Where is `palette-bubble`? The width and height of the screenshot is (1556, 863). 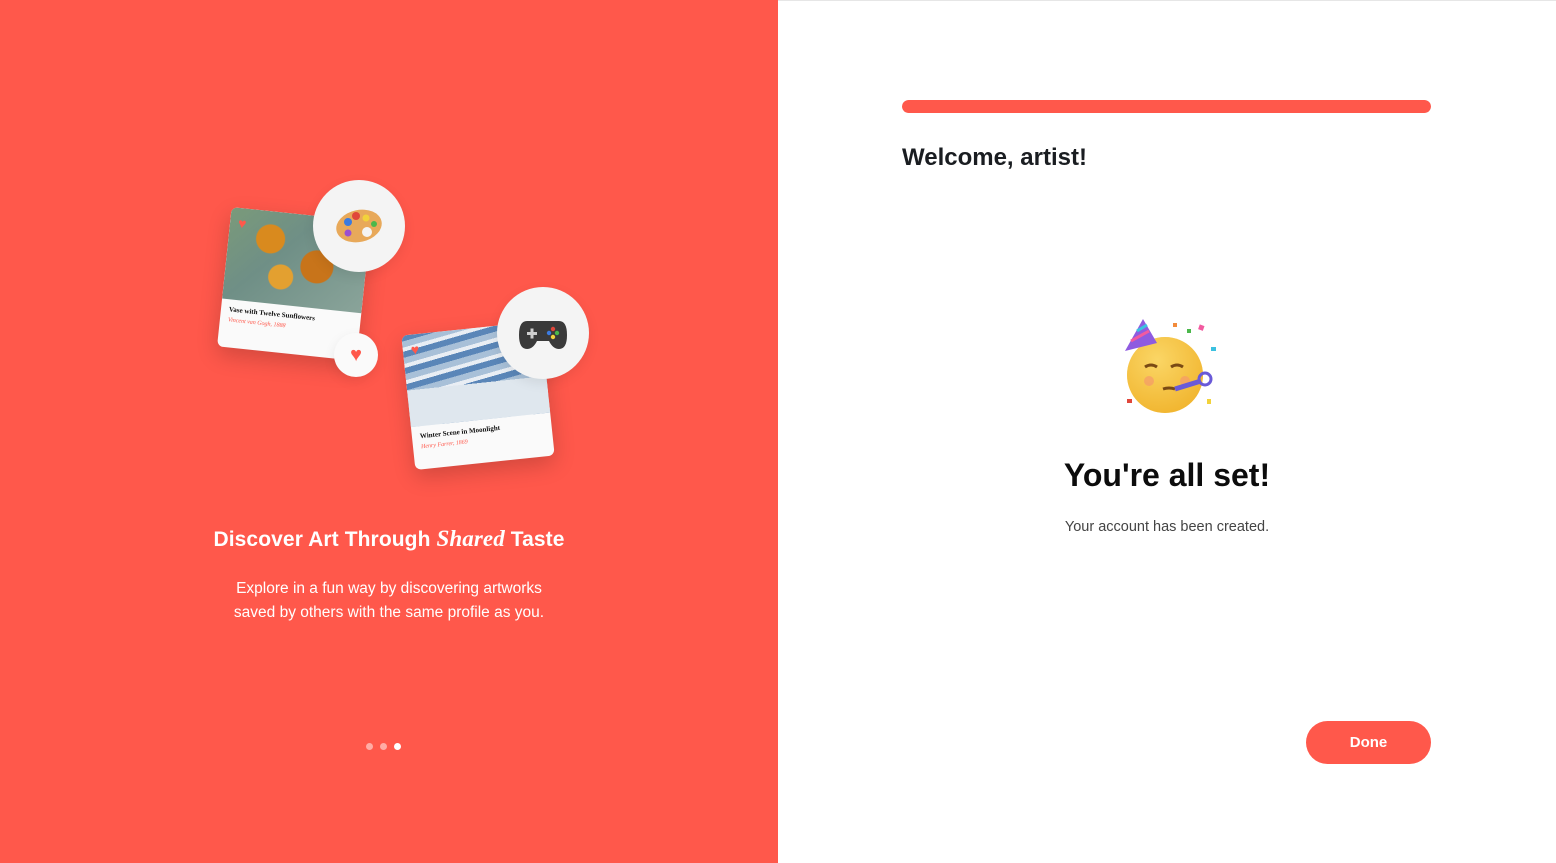
palette-bubble is located at coordinates (359, 226).